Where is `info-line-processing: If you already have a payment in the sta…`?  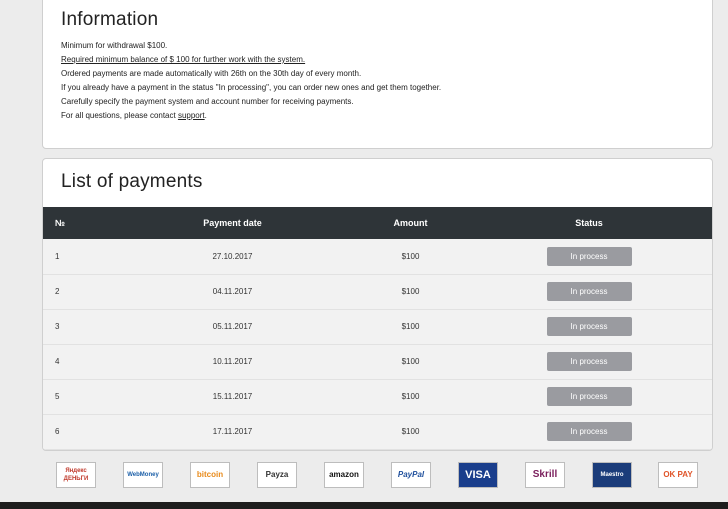 info-line-processing: If you already have a payment in the sta… is located at coordinates (251, 87).